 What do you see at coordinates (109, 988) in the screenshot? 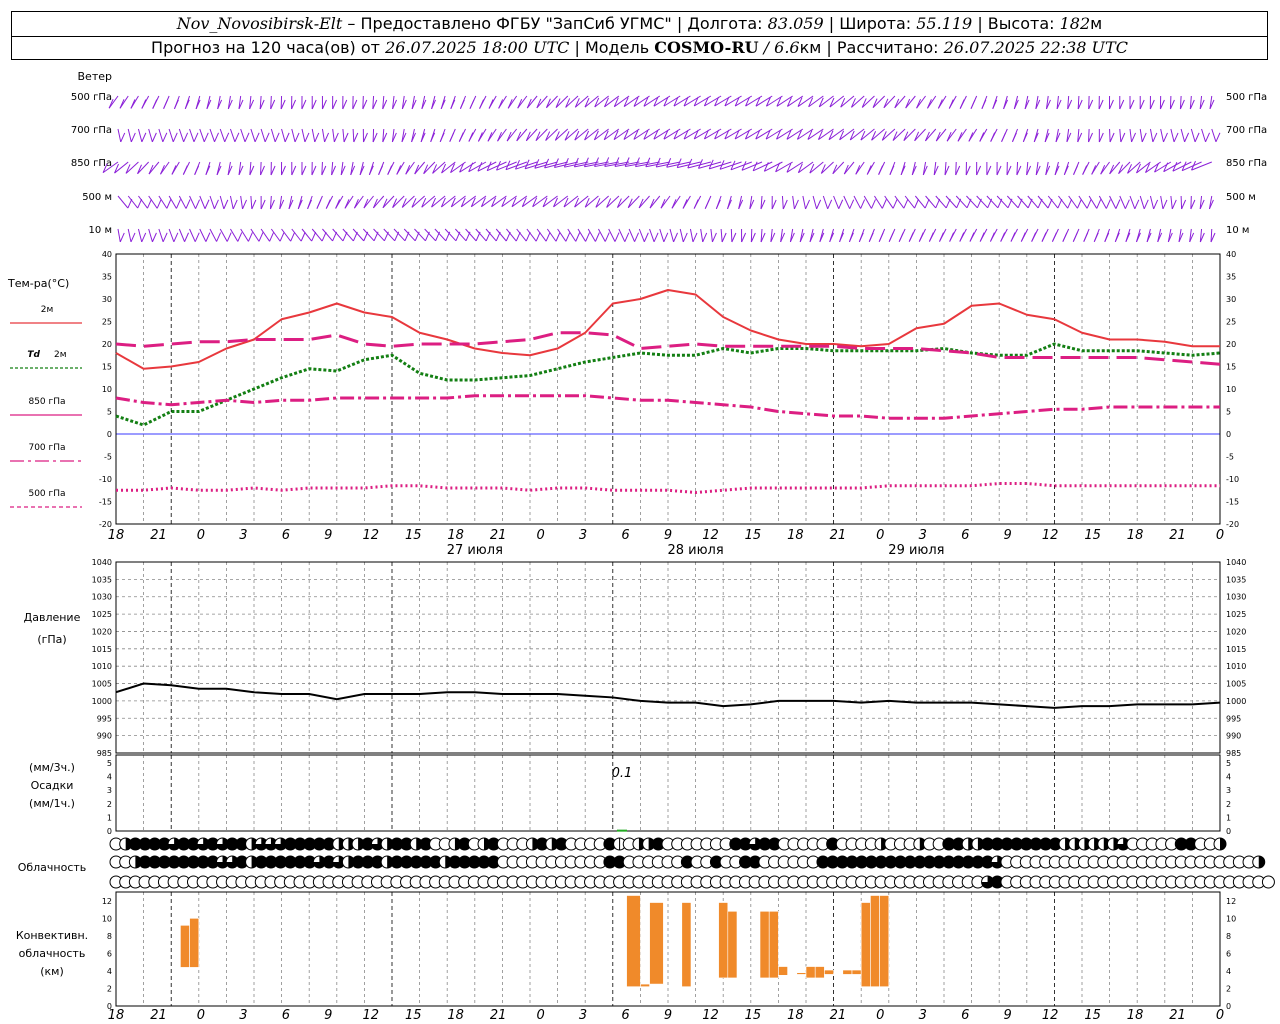
I see `conv-ytick-left: 2` at bounding box center [109, 988].